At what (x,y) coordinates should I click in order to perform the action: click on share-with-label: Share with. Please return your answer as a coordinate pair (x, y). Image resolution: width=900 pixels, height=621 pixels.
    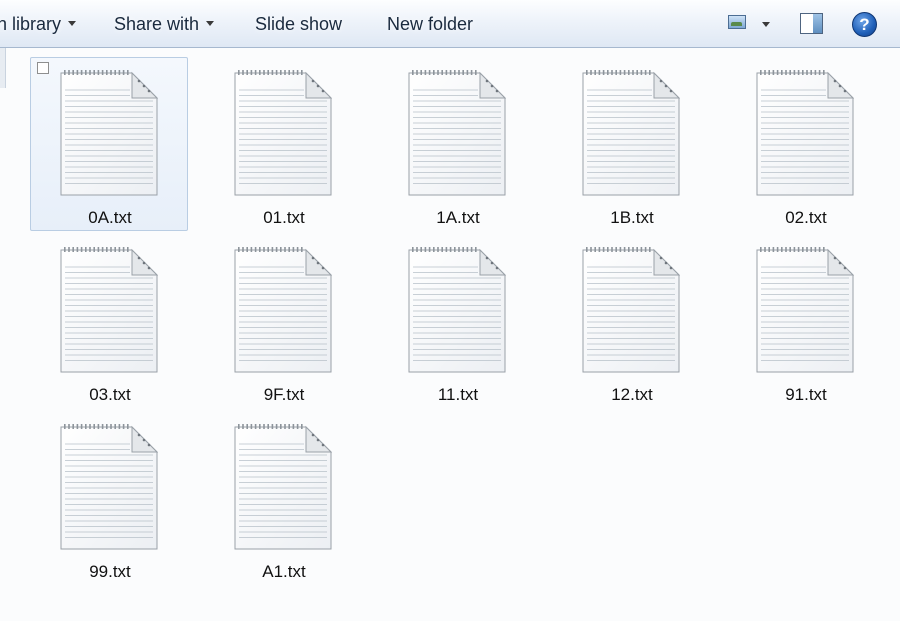
    Looking at the image, I should click on (157, 24).